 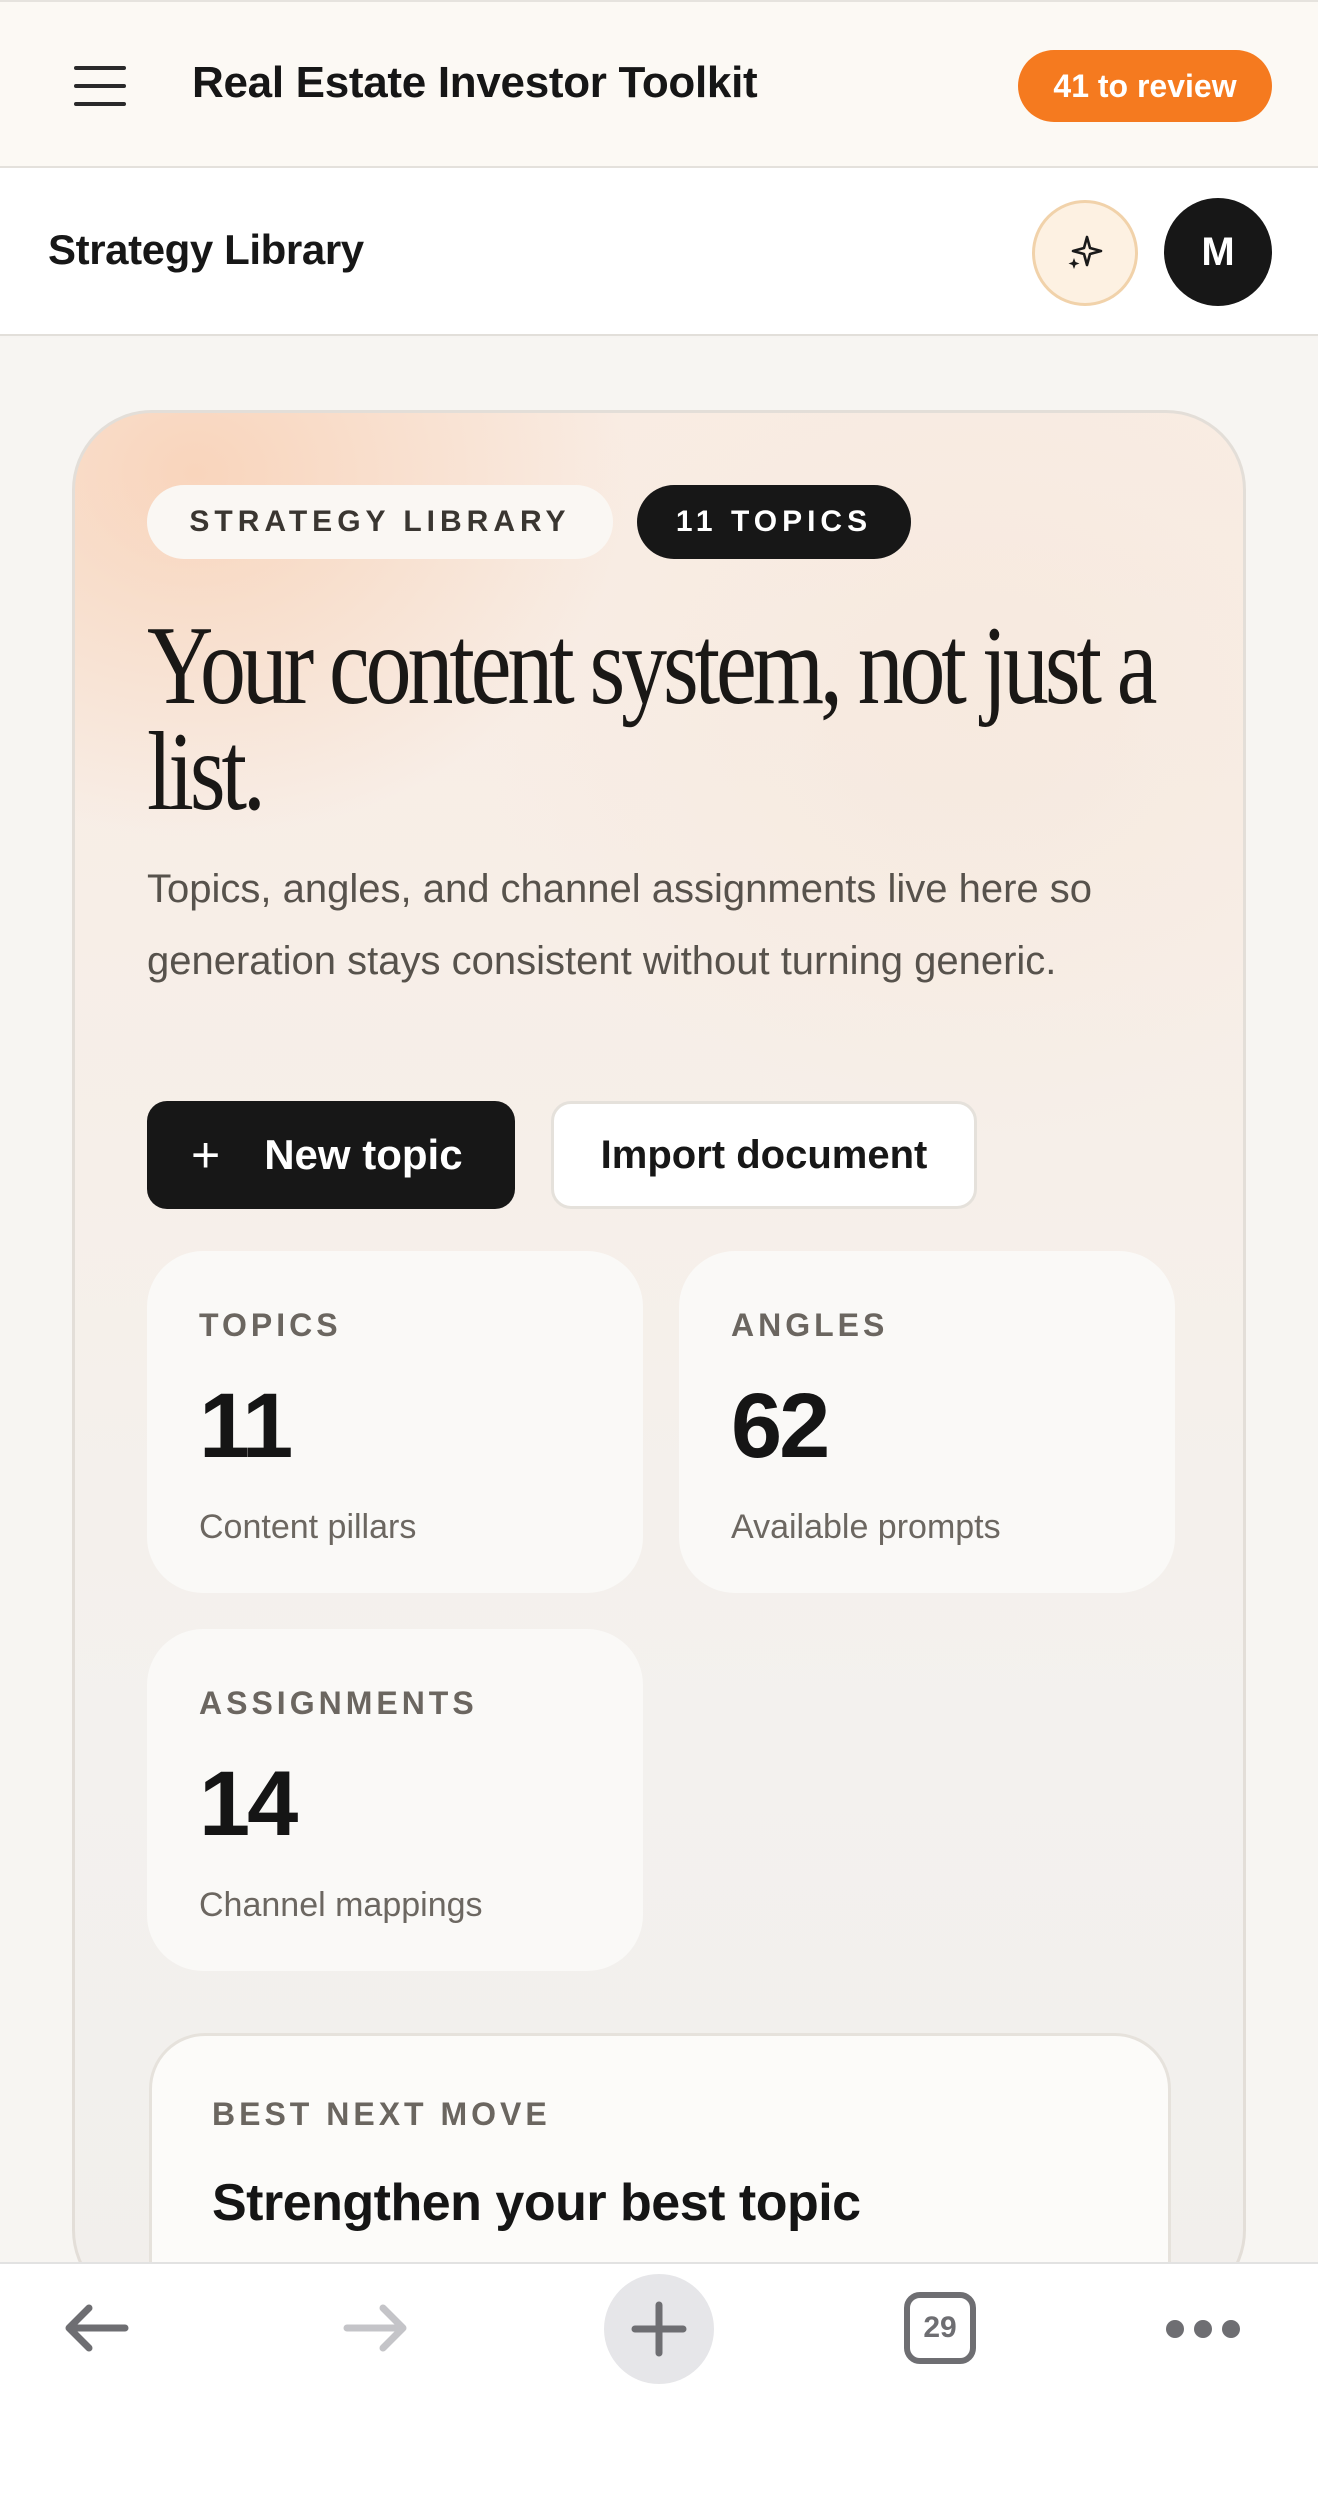 What do you see at coordinates (652, 719) in the screenshot?
I see `hero-headline: Your content system, not just a list.` at bounding box center [652, 719].